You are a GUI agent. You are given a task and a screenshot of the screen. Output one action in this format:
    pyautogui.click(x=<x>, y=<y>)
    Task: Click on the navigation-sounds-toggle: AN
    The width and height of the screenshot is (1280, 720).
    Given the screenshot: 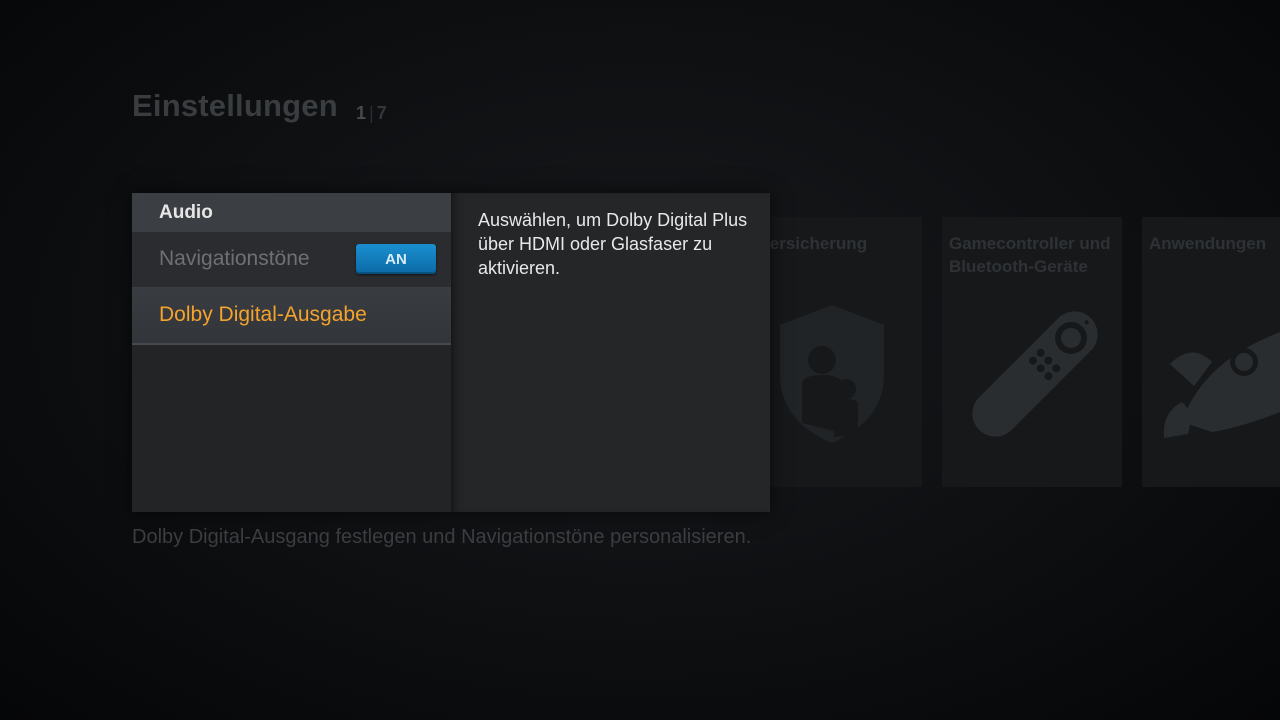 What is the action you would take?
    pyautogui.click(x=396, y=259)
    